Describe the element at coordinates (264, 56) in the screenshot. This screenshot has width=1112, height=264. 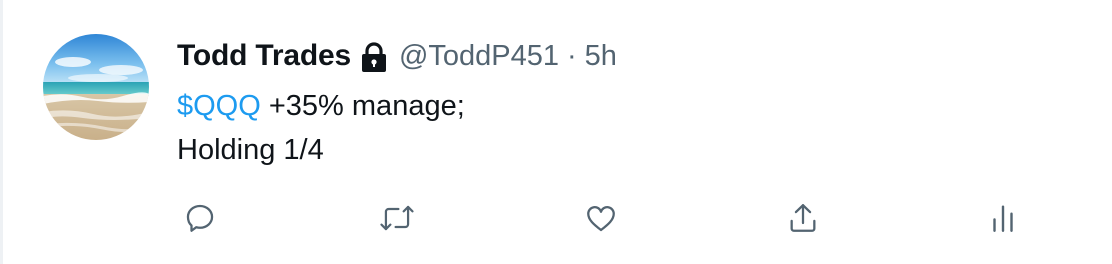
I see `display-name: Todd Trades` at that location.